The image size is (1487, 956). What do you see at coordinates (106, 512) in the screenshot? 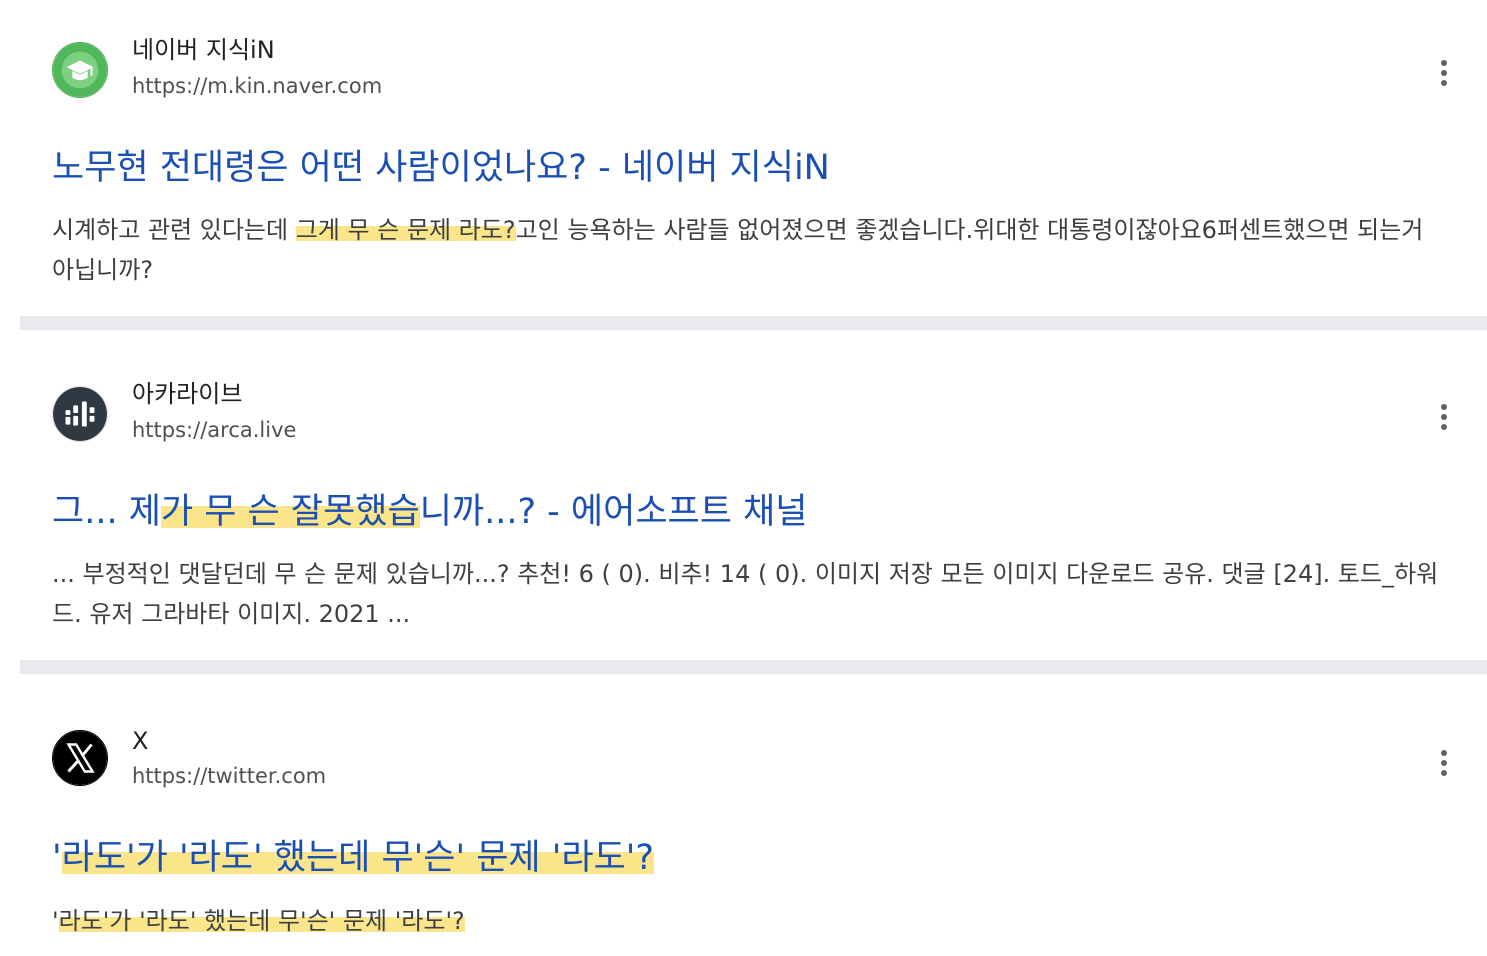
I see `title-text: 그... 제` at bounding box center [106, 512].